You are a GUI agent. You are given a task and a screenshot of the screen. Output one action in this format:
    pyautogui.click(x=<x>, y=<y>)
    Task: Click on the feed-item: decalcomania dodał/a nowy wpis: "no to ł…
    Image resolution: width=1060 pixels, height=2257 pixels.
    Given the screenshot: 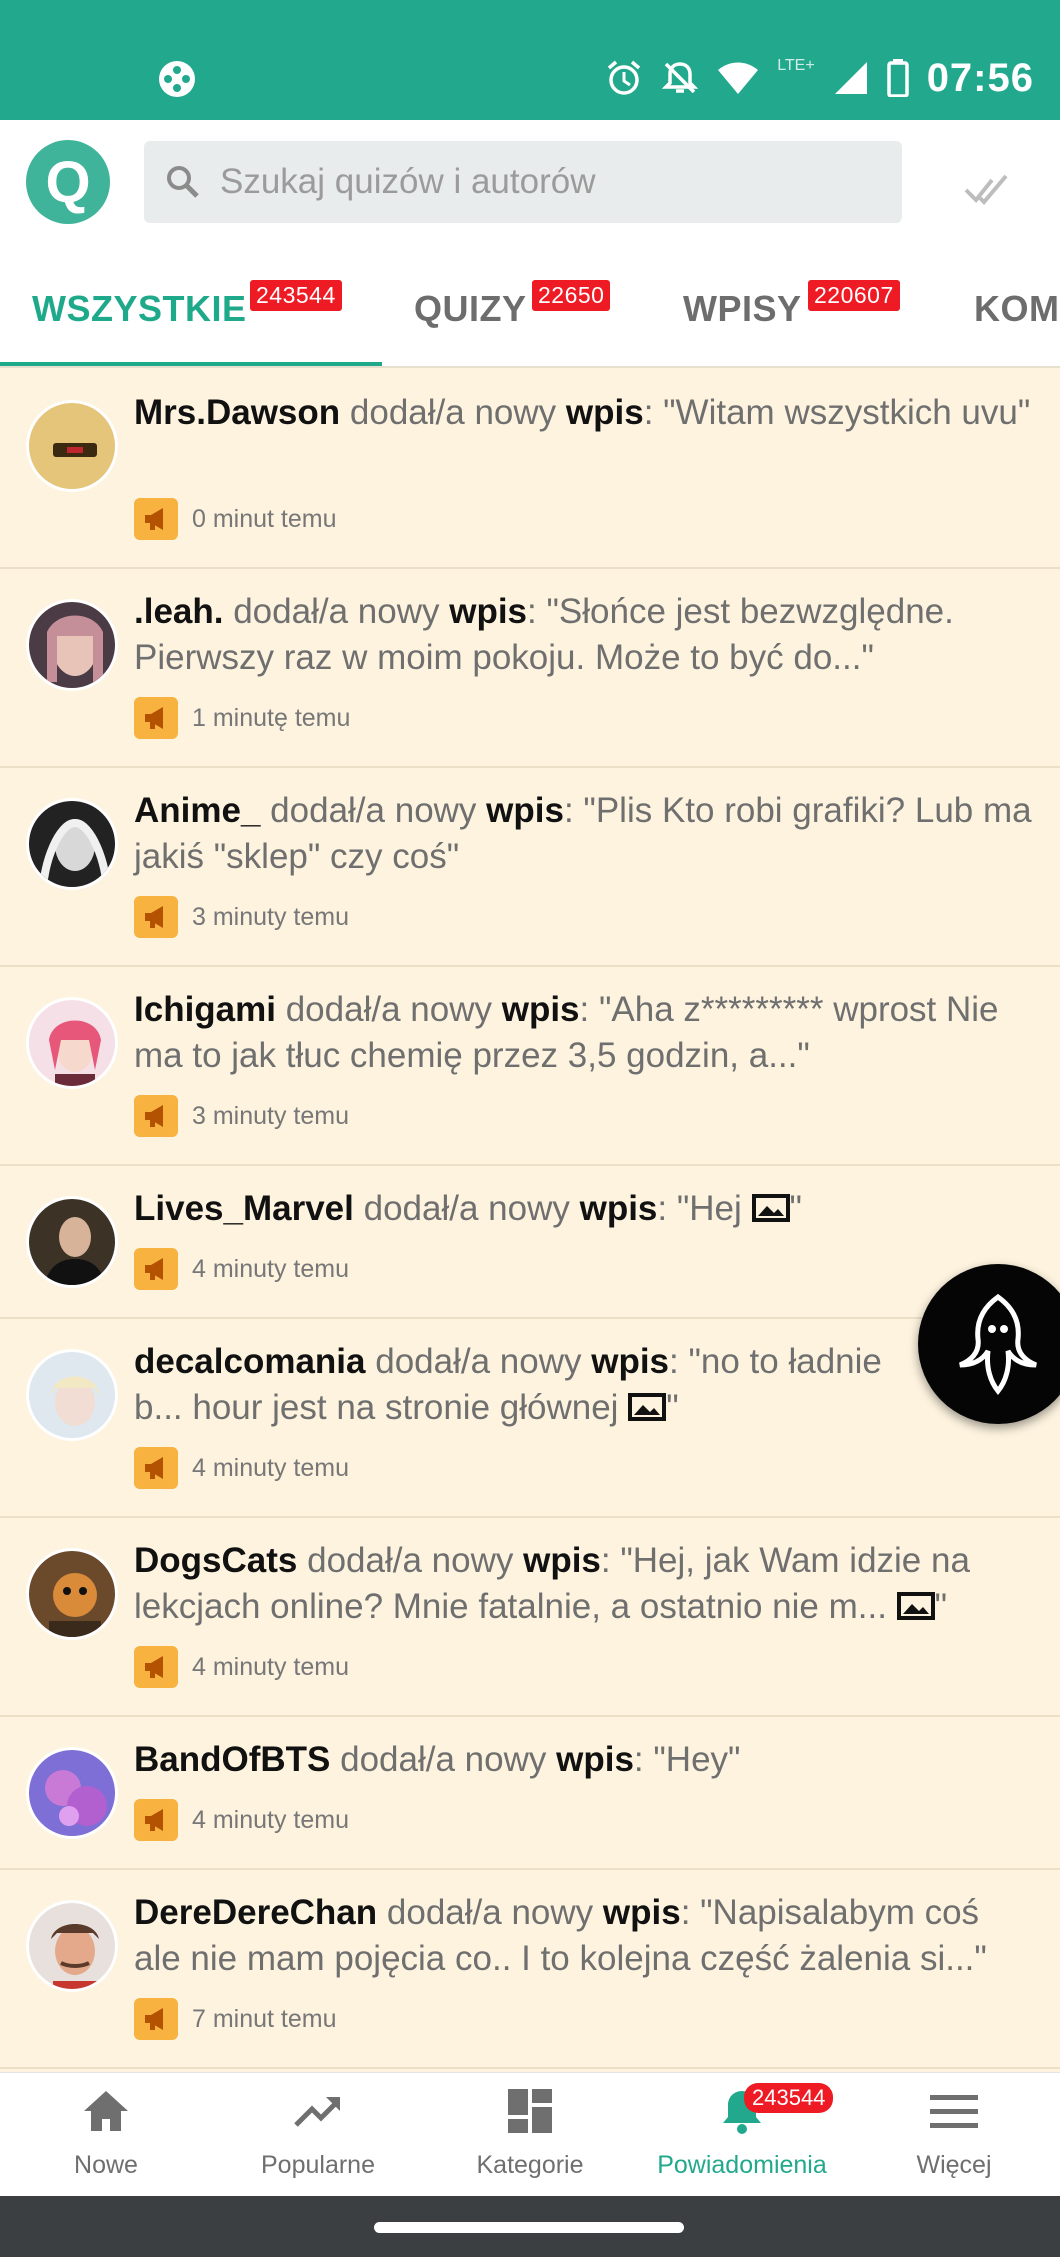 What is the action you would take?
    pyautogui.click(x=530, y=1418)
    